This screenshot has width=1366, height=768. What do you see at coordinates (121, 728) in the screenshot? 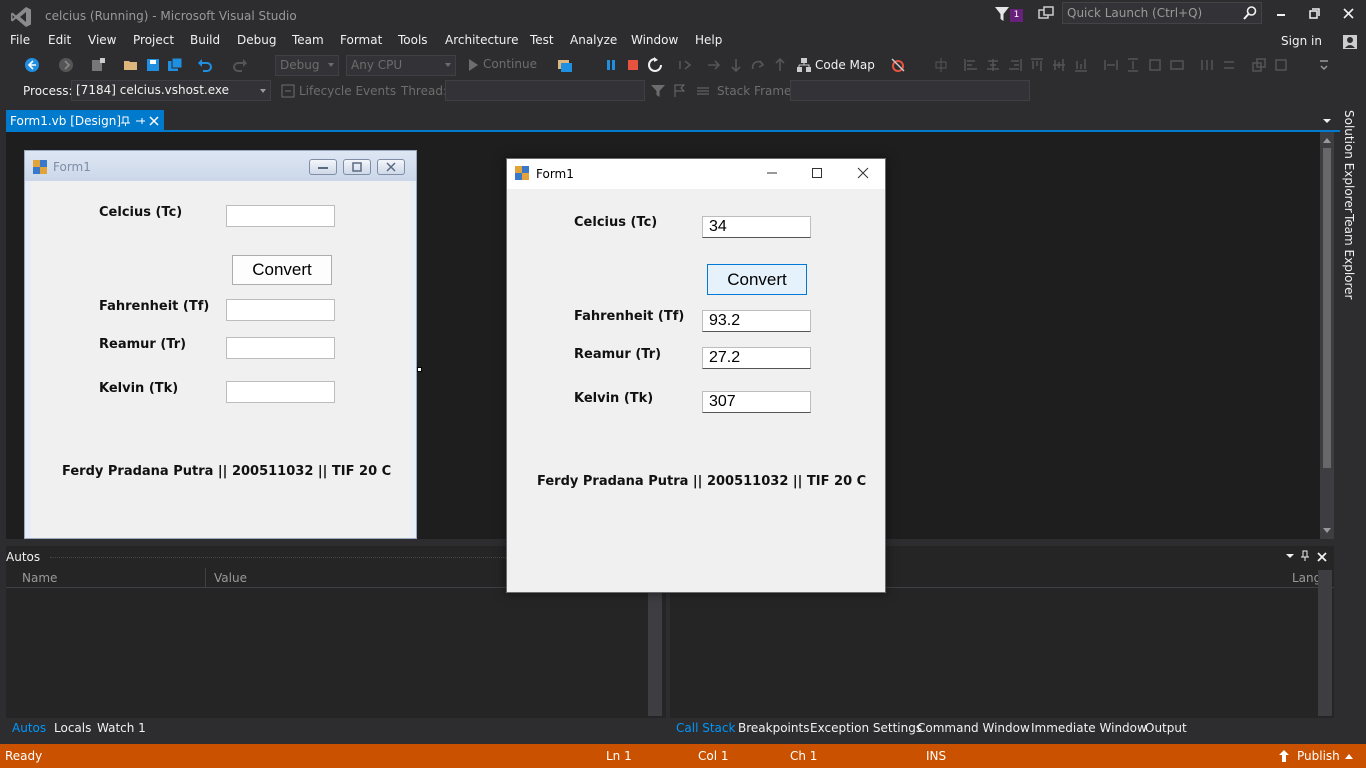
I see `tab-watch-1: Watch 1` at bounding box center [121, 728].